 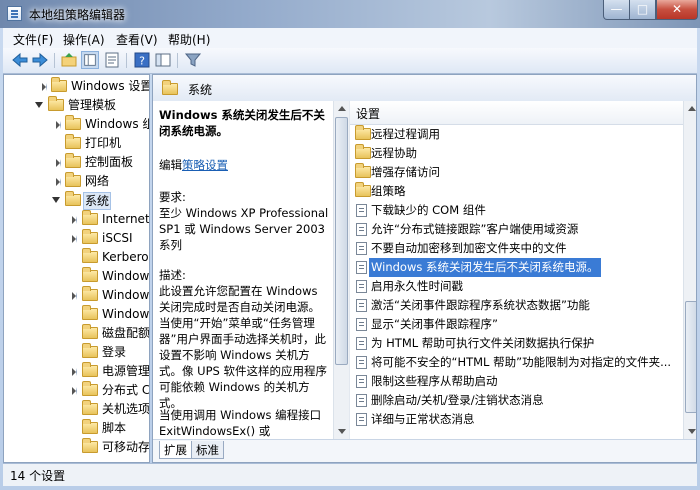 I want to click on tree-item-label: iSCSI, so click(x=117, y=238).